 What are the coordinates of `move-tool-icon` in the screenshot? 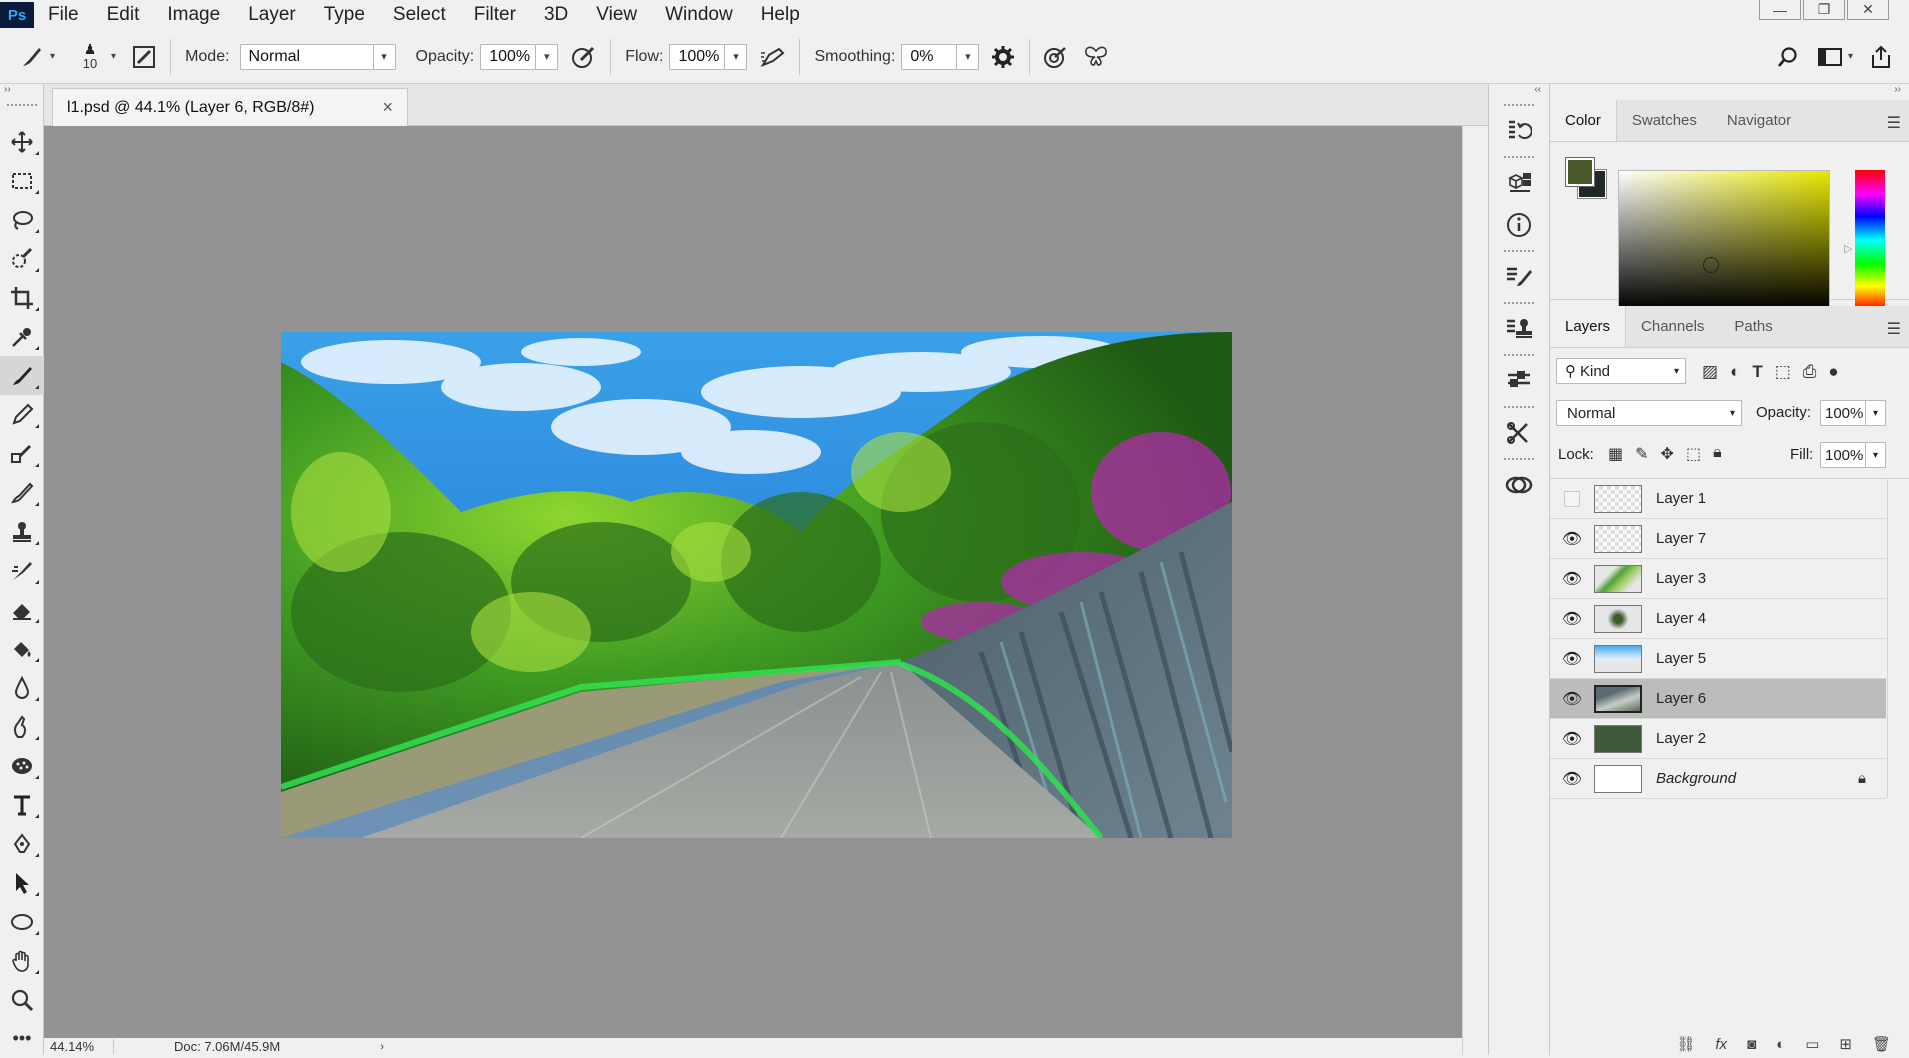 It's located at (22, 141).